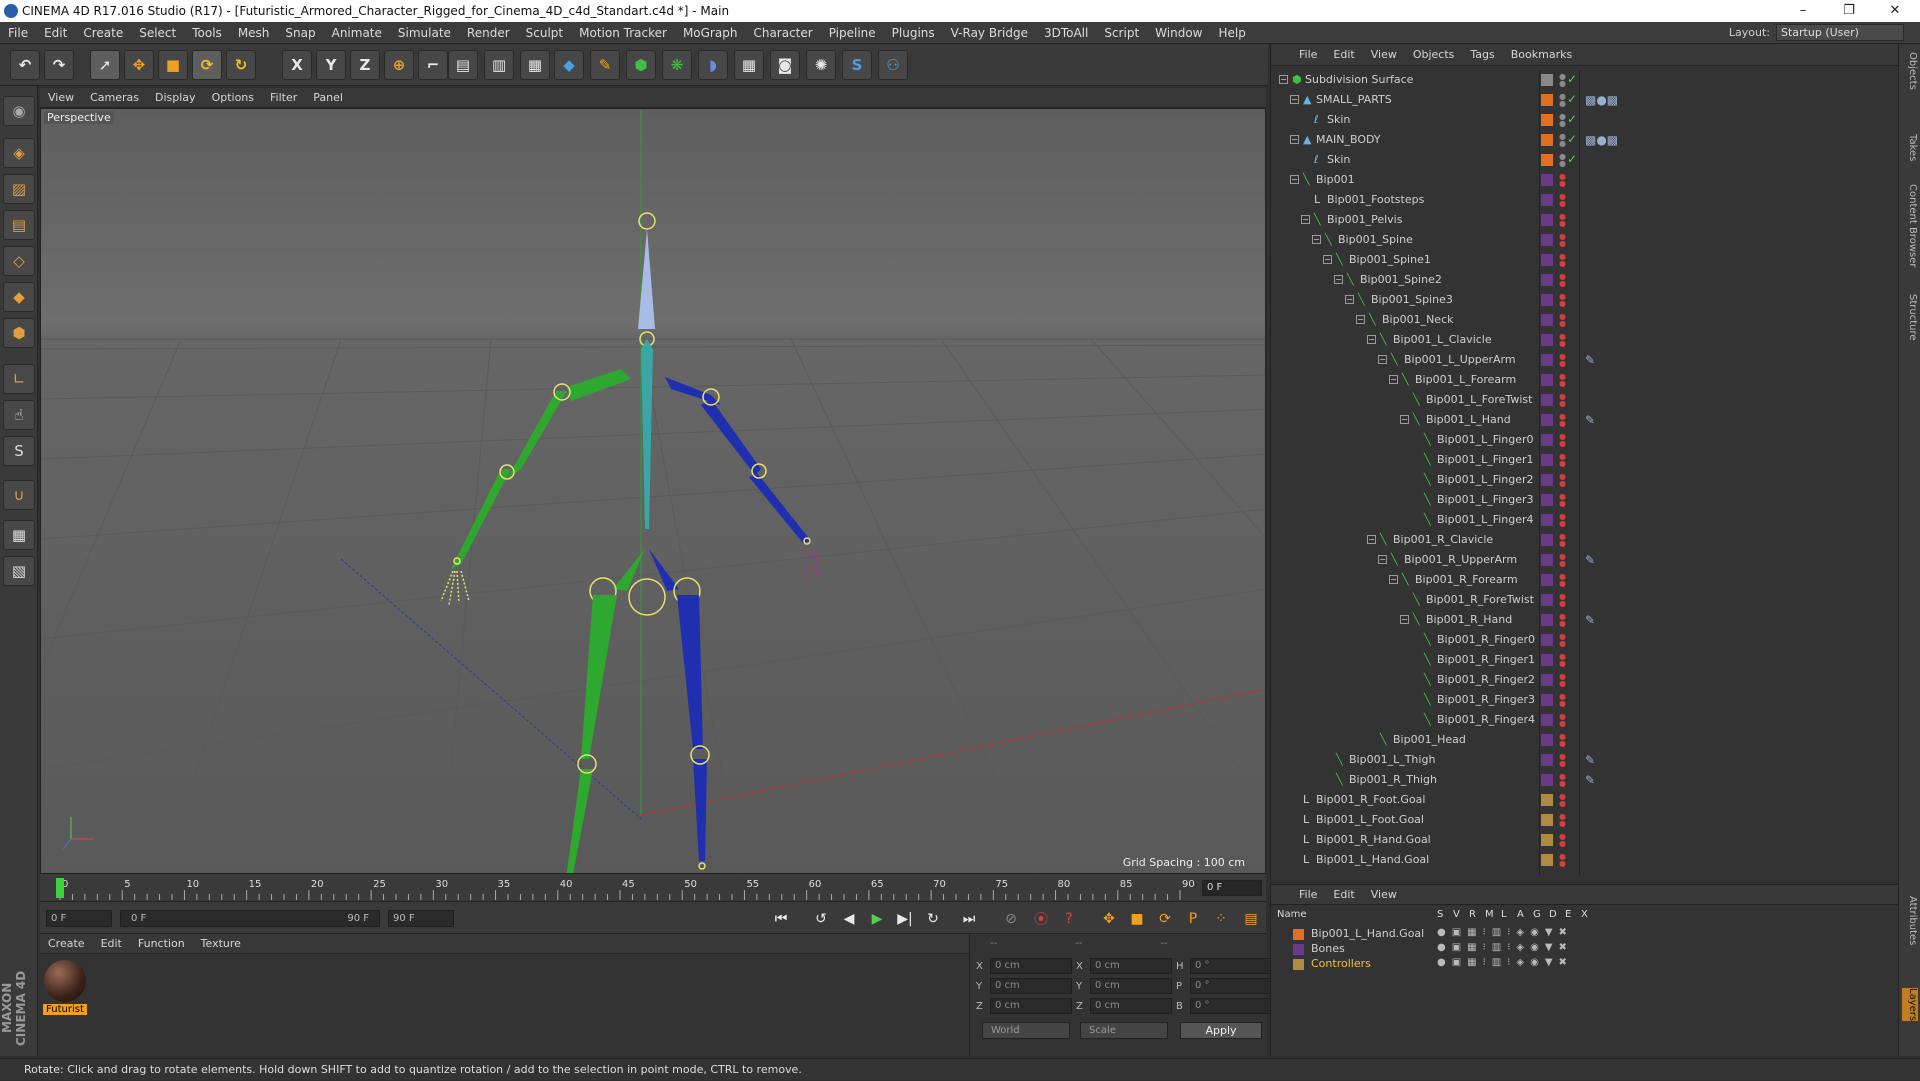 The height and width of the screenshot is (1081, 1920). Describe the element at coordinates (1910, 317) in the screenshot. I see `tab-structure: Structure` at that location.